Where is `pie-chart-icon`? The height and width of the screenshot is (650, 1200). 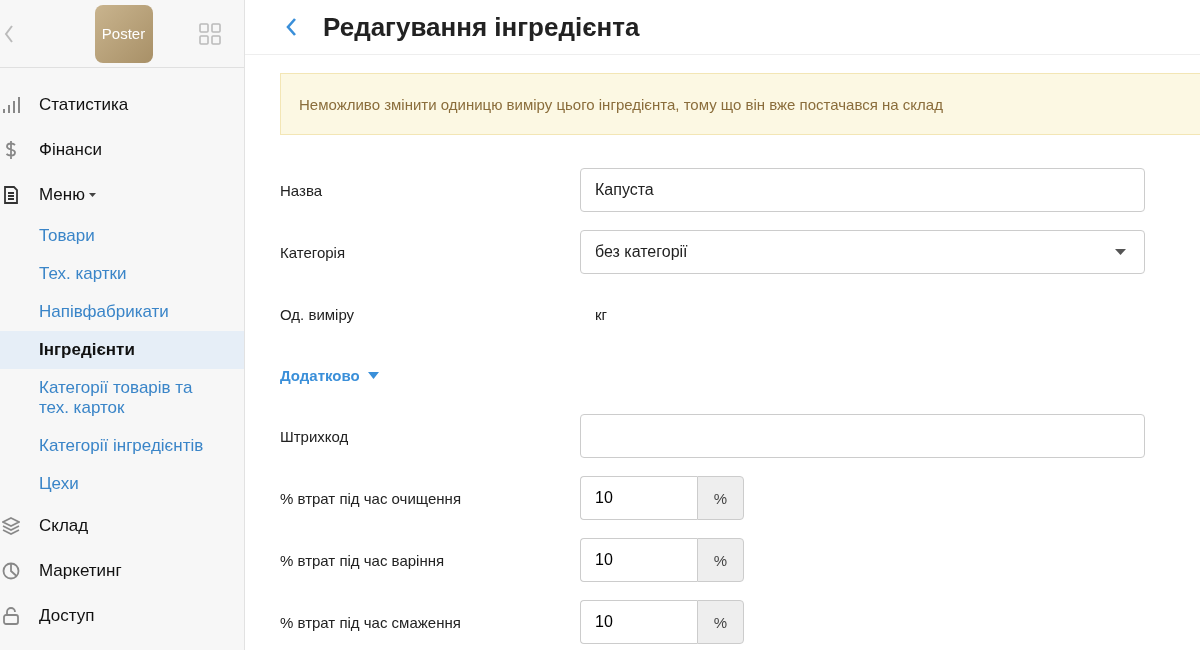
pie-chart-icon is located at coordinates (11, 570).